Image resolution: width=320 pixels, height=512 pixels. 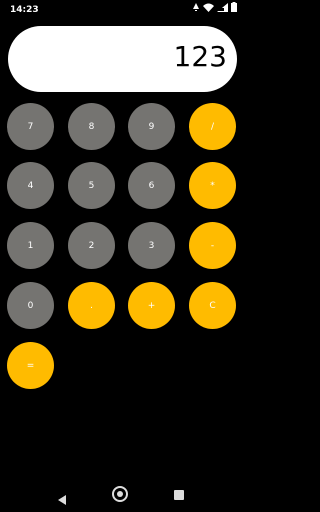 I want to click on home-icon, so click(x=120, y=494).